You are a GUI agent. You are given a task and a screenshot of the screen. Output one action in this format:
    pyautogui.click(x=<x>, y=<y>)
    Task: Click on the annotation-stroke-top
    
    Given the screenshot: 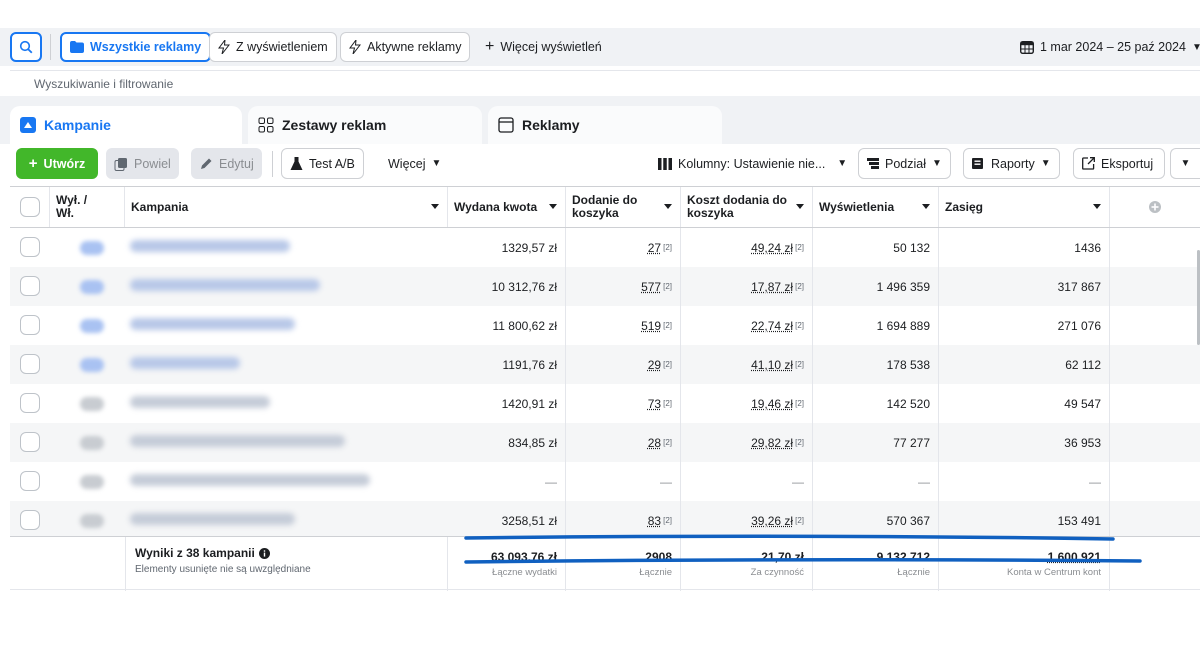 What is the action you would take?
    pyautogui.click(x=789, y=537)
    